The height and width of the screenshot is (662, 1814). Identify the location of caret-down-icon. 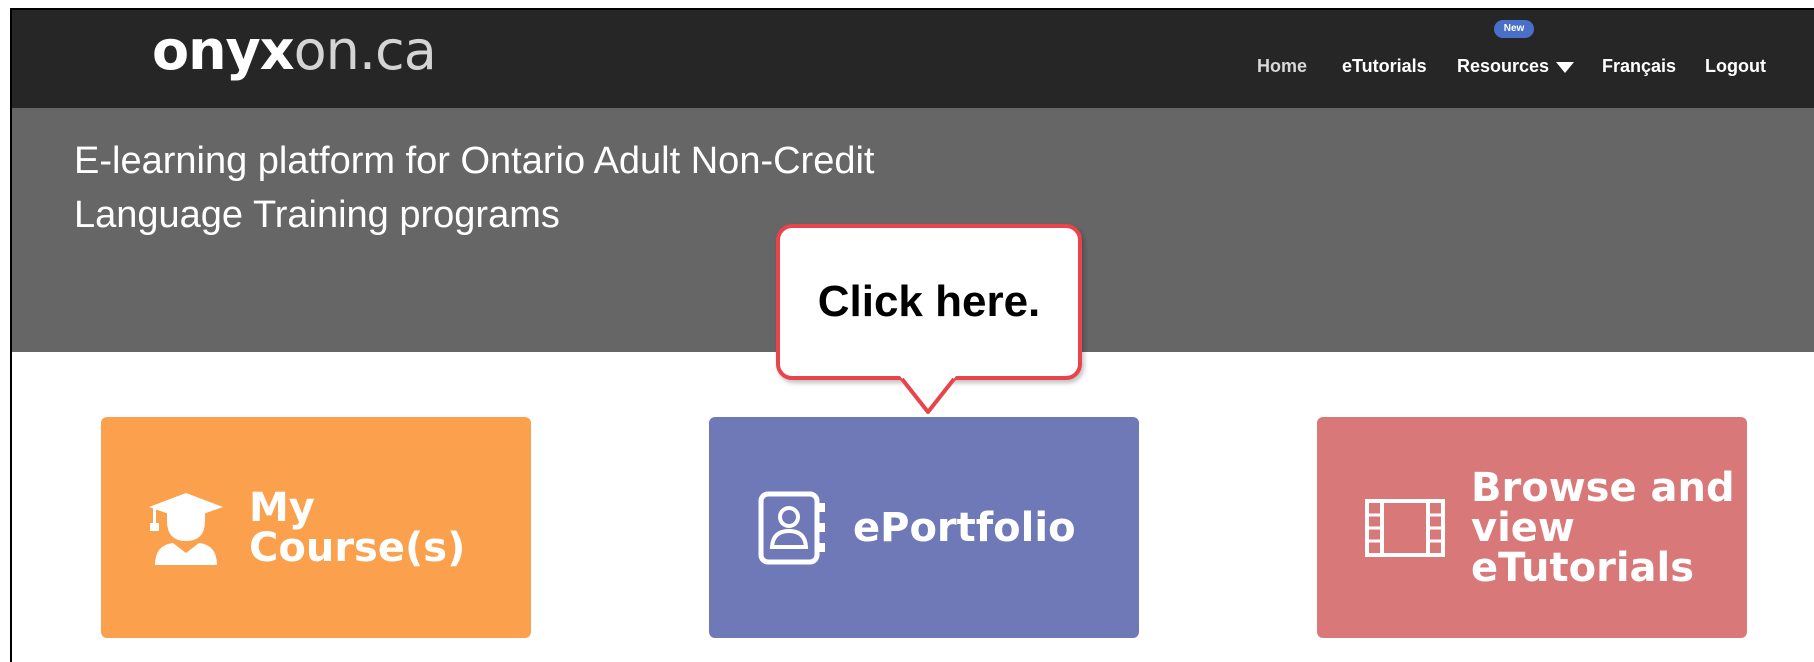
(1565, 67).